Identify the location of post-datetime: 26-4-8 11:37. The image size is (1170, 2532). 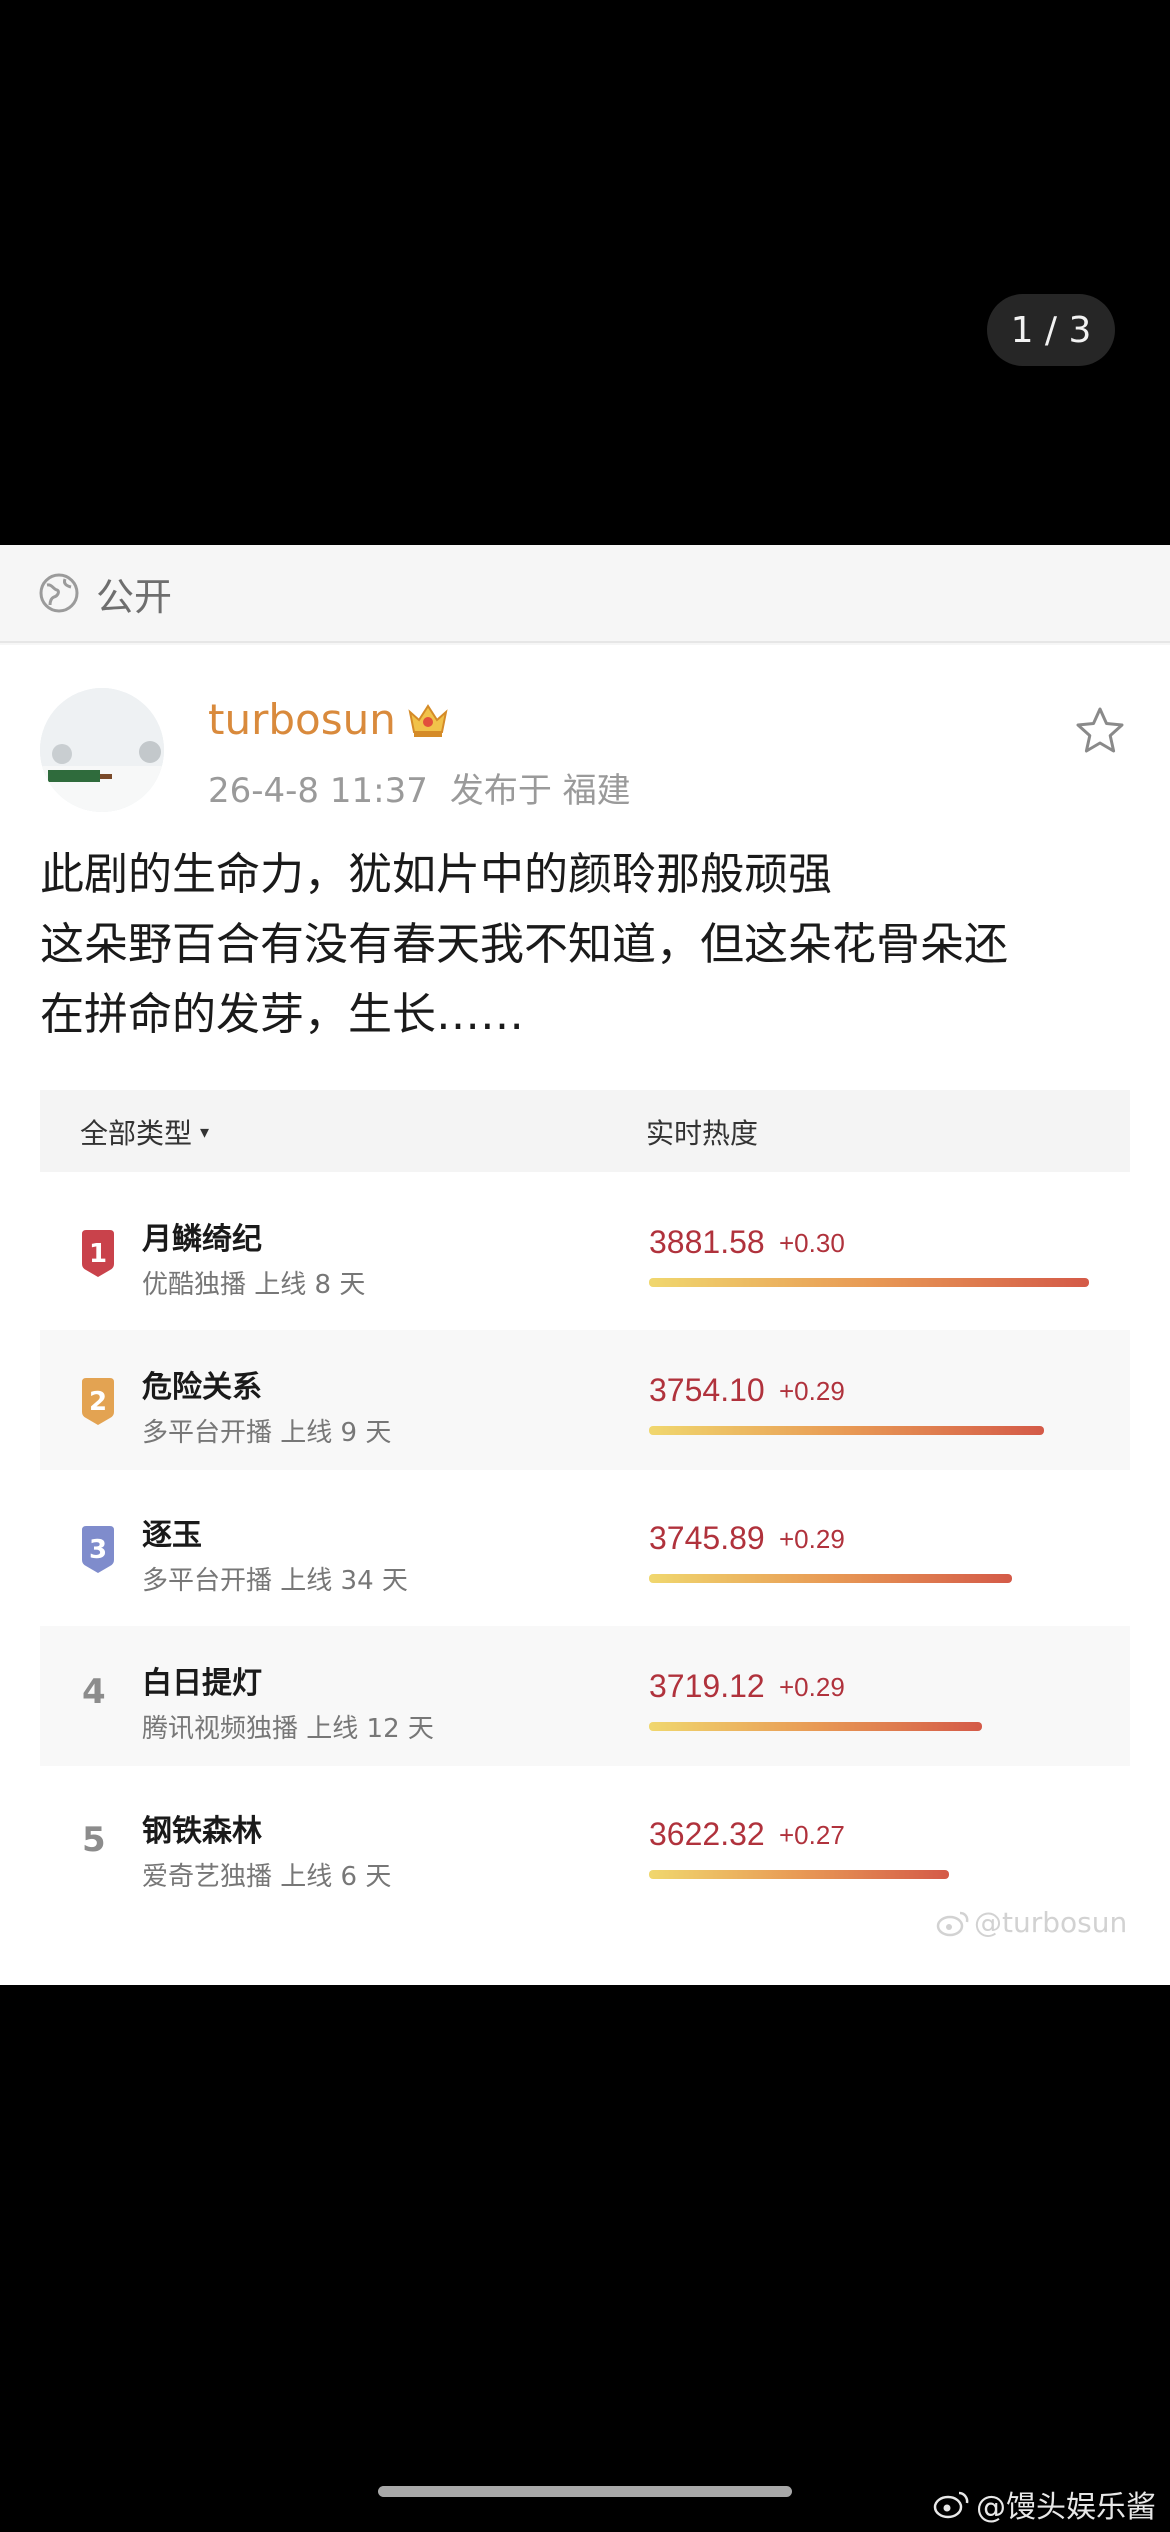
(318, 791).